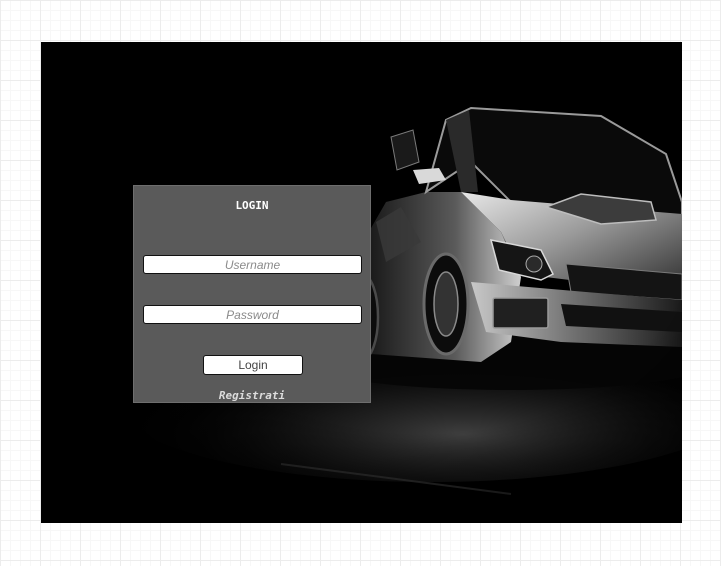 This screenshot has height=566, width=721. I want to click on login-panel: LOGIN Login Registrati, so click(252, 294).